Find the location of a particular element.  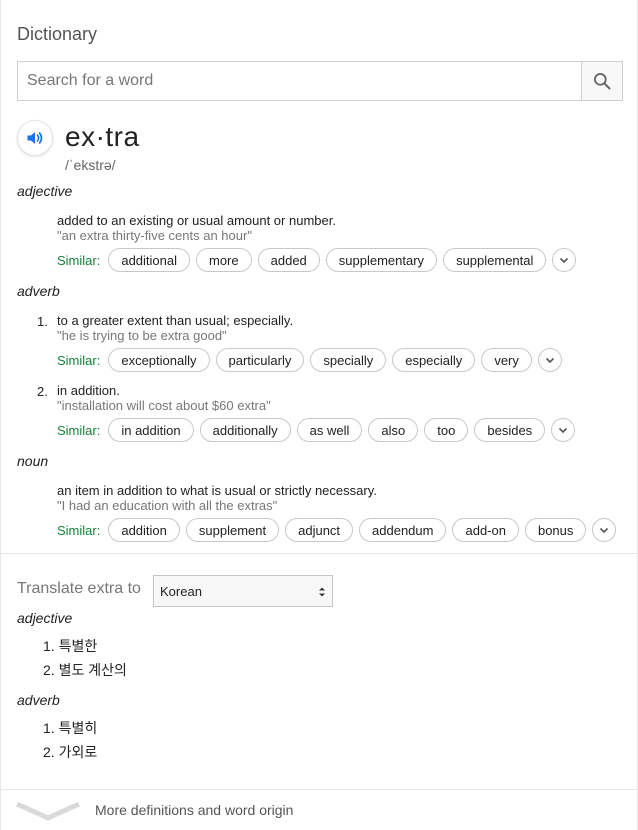

sense-number: 2. is located at coordinates (42, 391).